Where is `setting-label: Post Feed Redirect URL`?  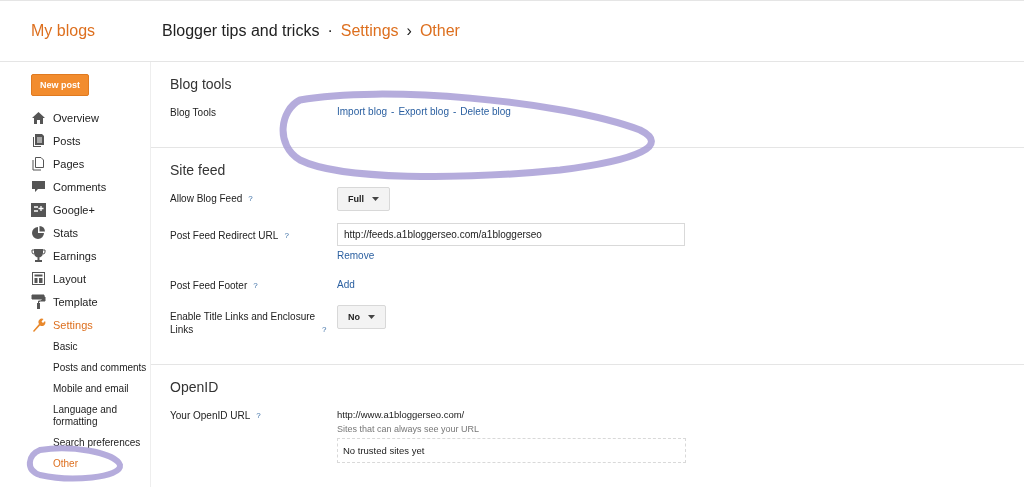
setting-label: Post Feed Redirect URL is located at coordinates (224, 235).